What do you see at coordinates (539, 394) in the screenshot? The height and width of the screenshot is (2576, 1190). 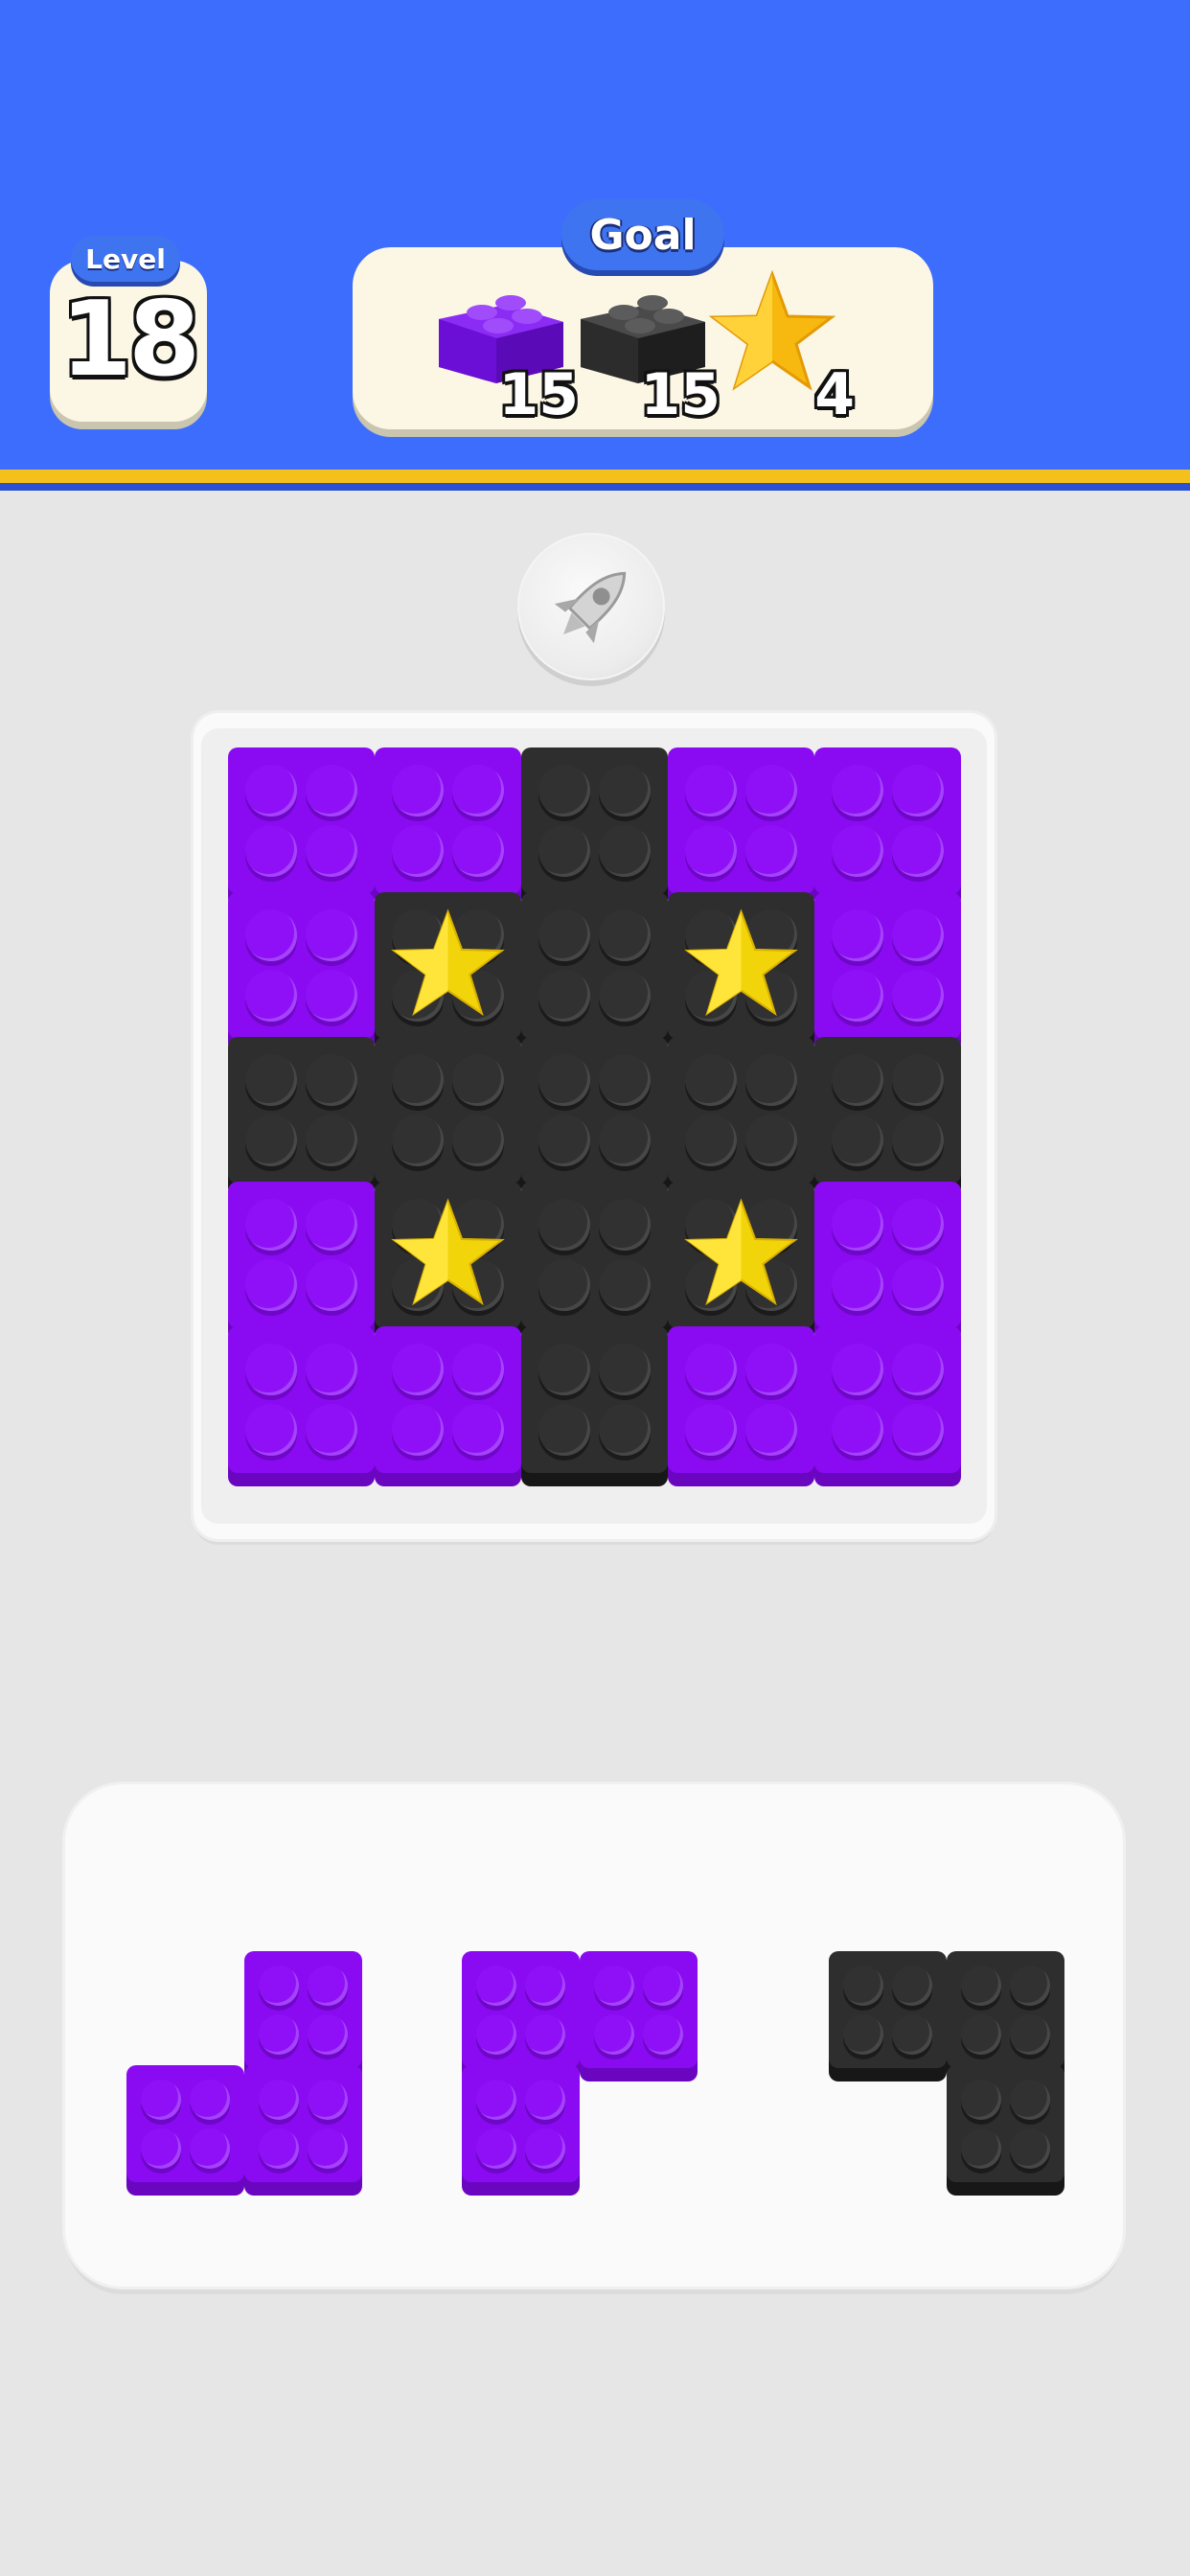 I see `goal-count: 15` at bounding box center [539, 394].